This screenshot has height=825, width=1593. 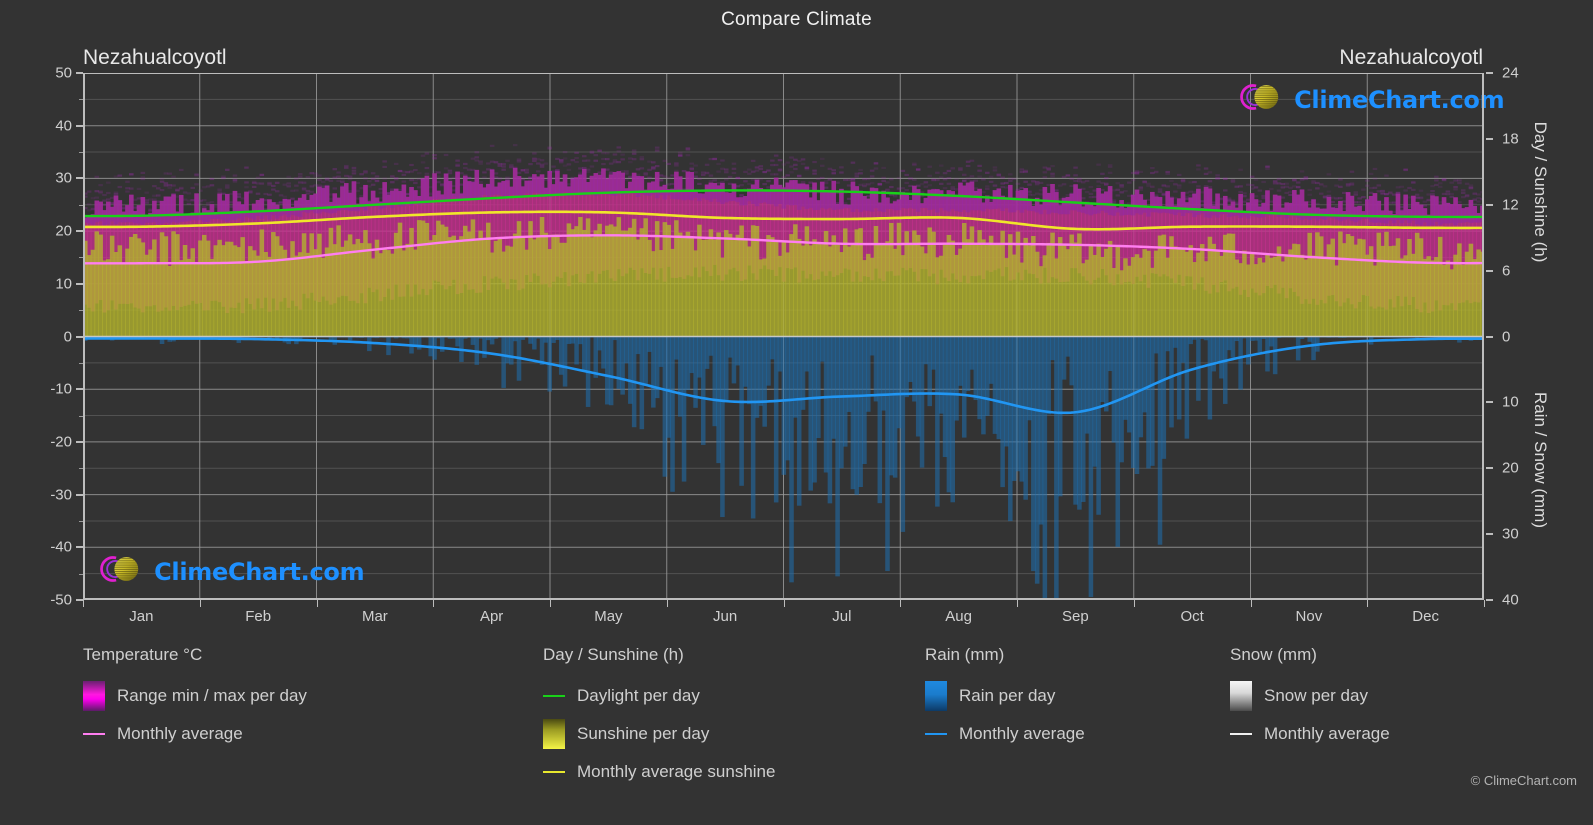 I want to click on day-sunshine-axis-title: Day / Sunshine (h), so click(x=1540, y=192).